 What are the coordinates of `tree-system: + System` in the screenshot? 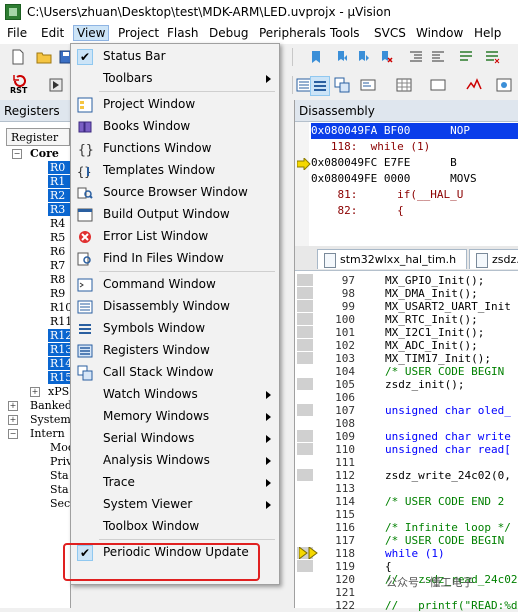 It's located at (35, 420).